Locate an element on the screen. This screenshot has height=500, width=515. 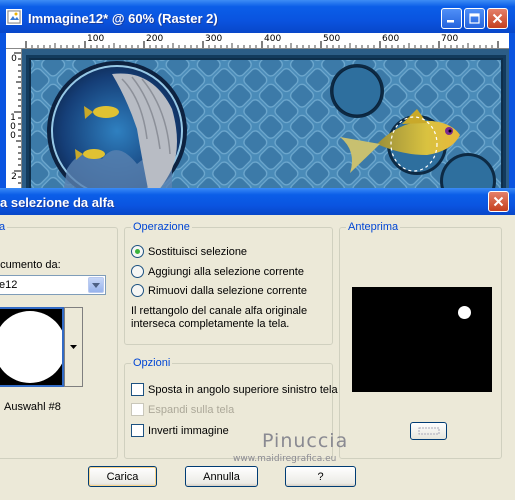
minimize-button is located at coordinates (451, 18).